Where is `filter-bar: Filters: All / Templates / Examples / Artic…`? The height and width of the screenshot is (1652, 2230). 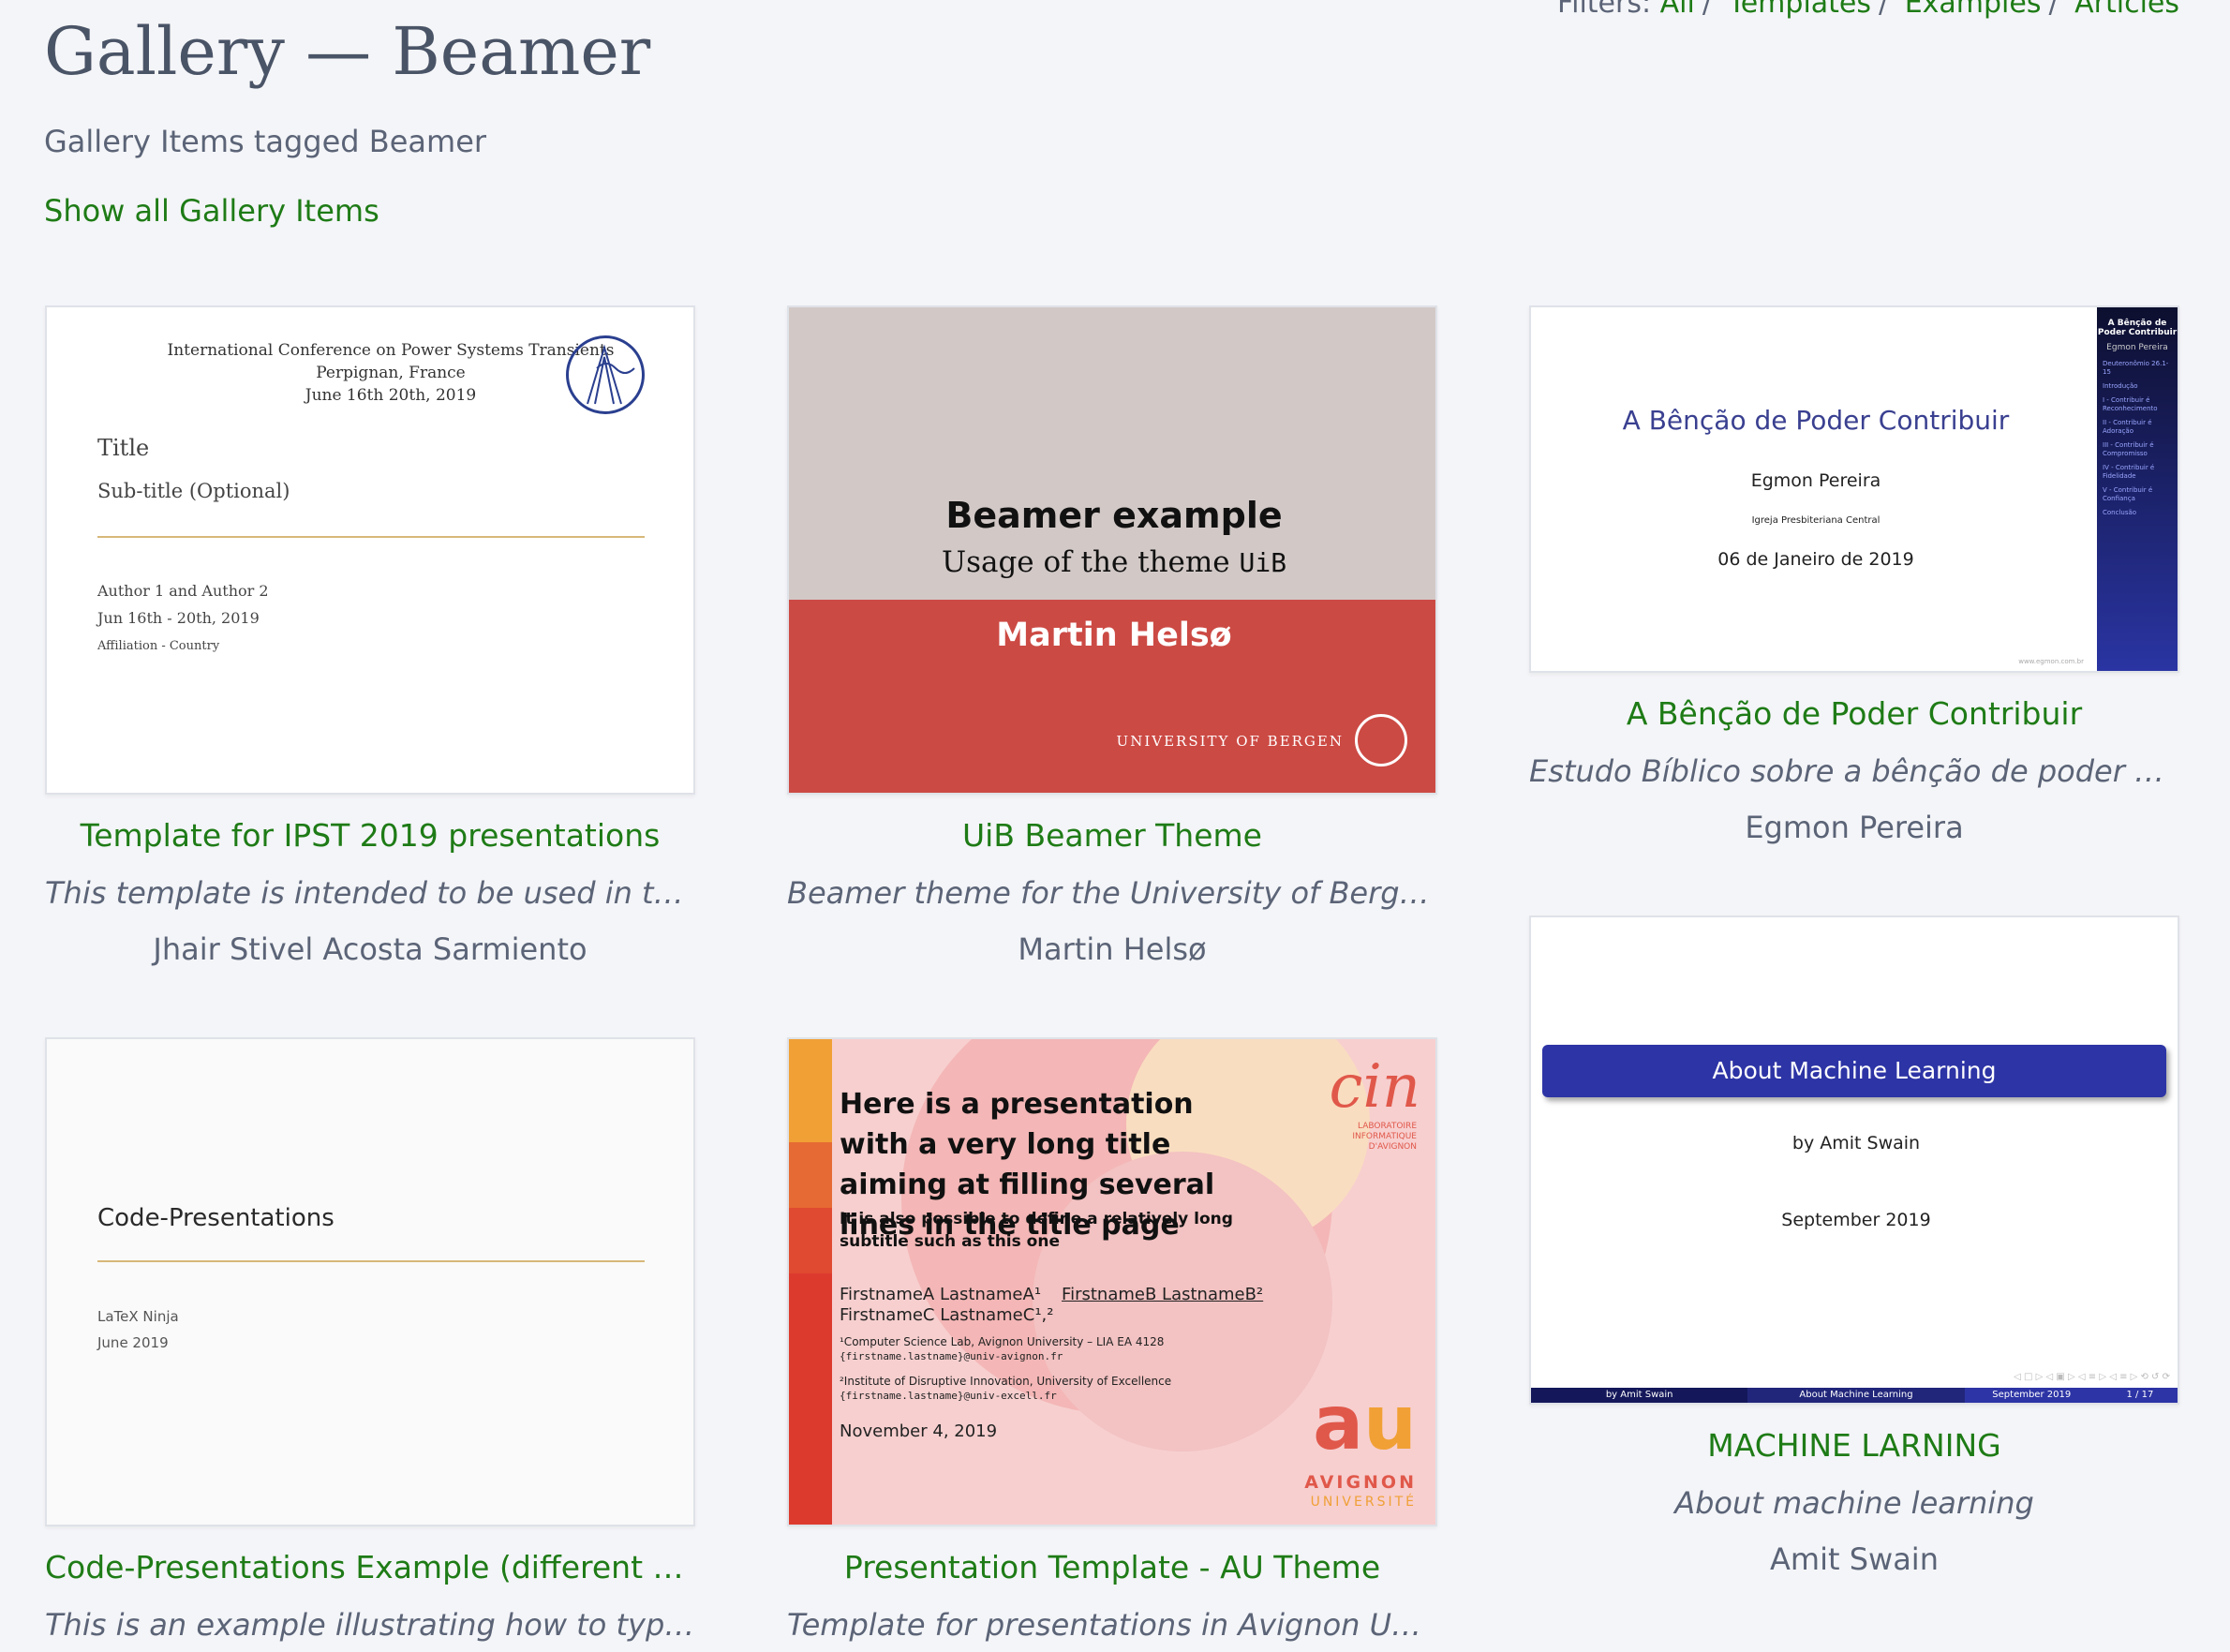
filter-bar: Filters: All / Templates / Examples / Artic… is located at coordinates (1868, 10).